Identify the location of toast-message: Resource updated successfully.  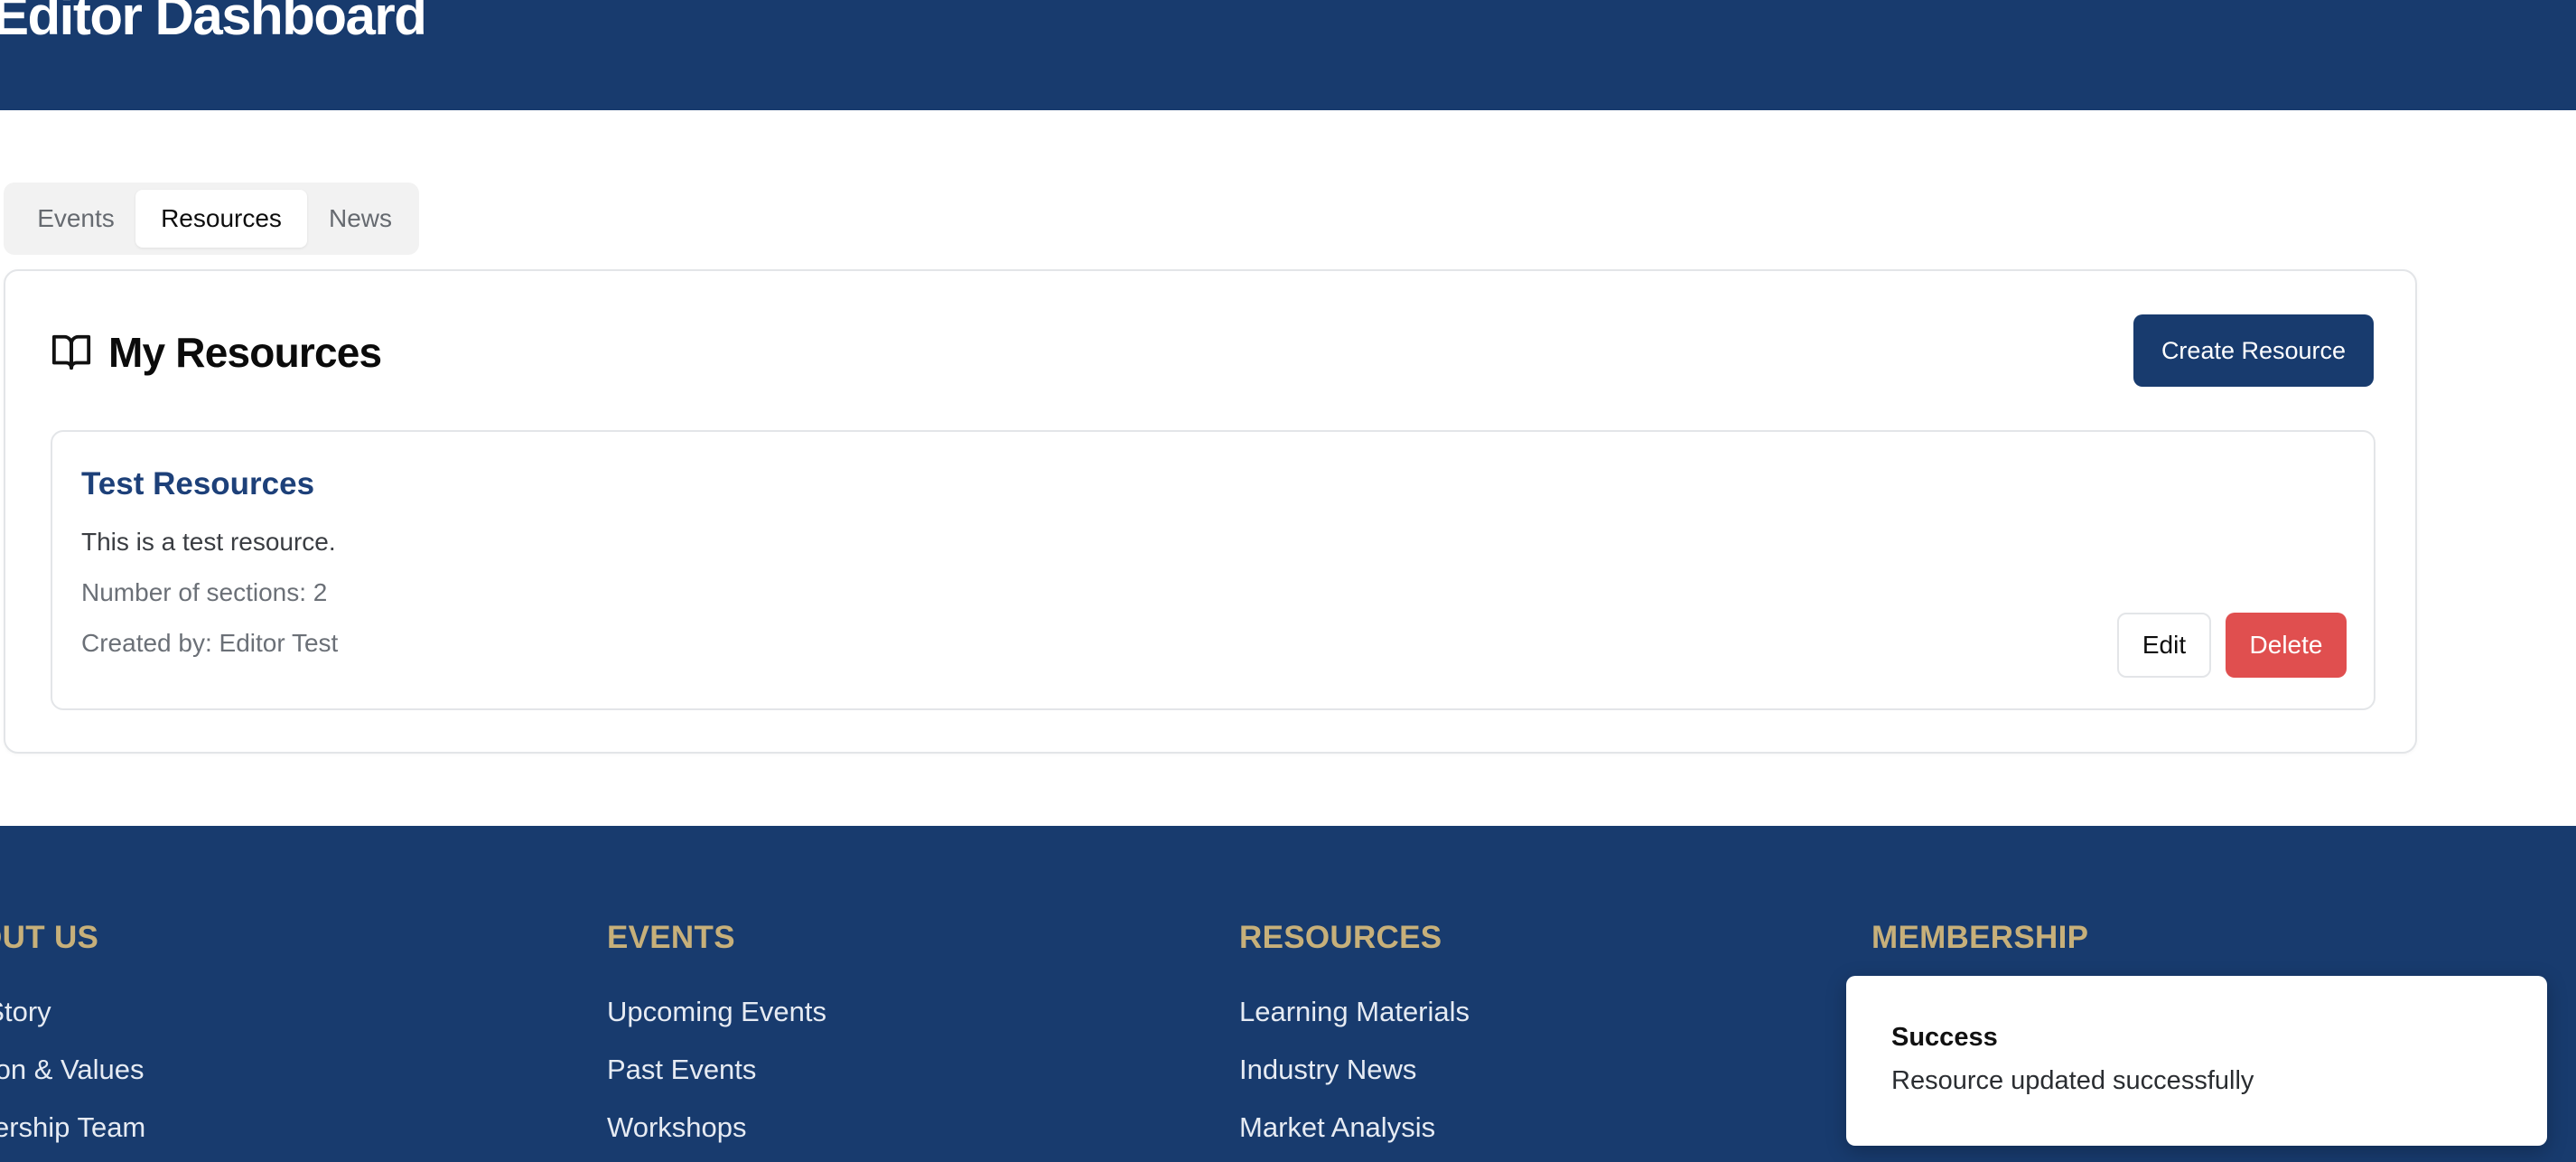
(2072, 1080).